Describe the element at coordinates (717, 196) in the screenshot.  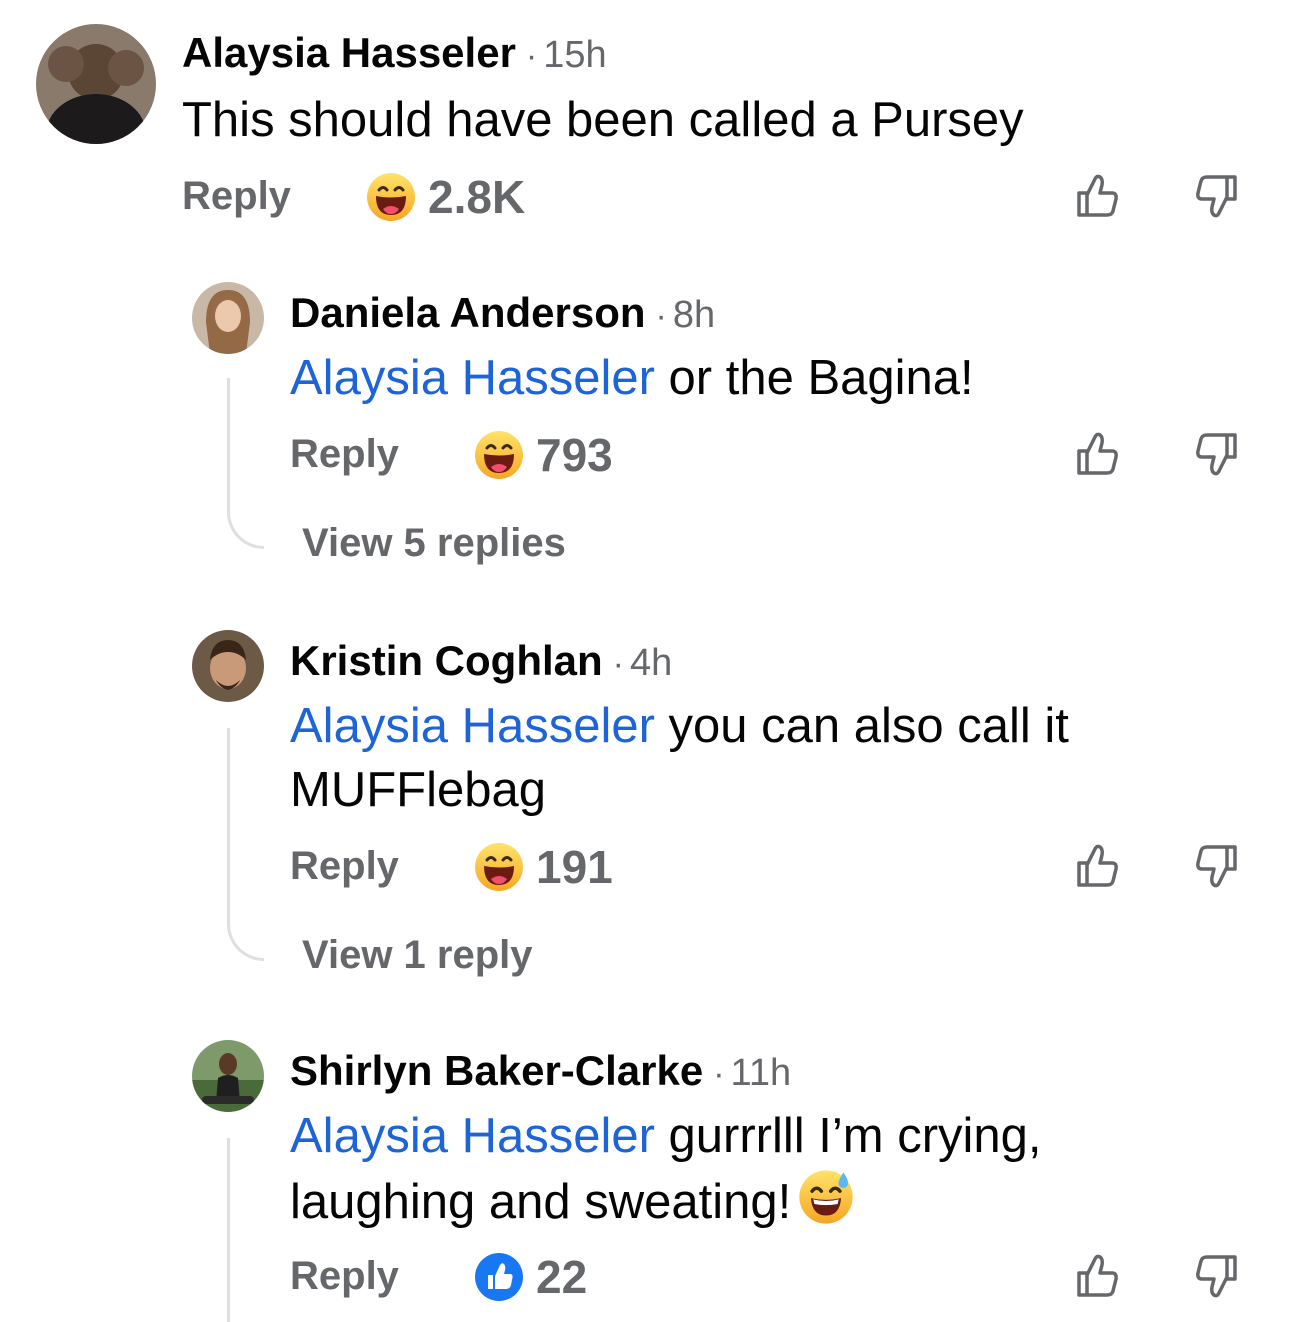
I see `comment-actions: Reply 2.8K` at that location.